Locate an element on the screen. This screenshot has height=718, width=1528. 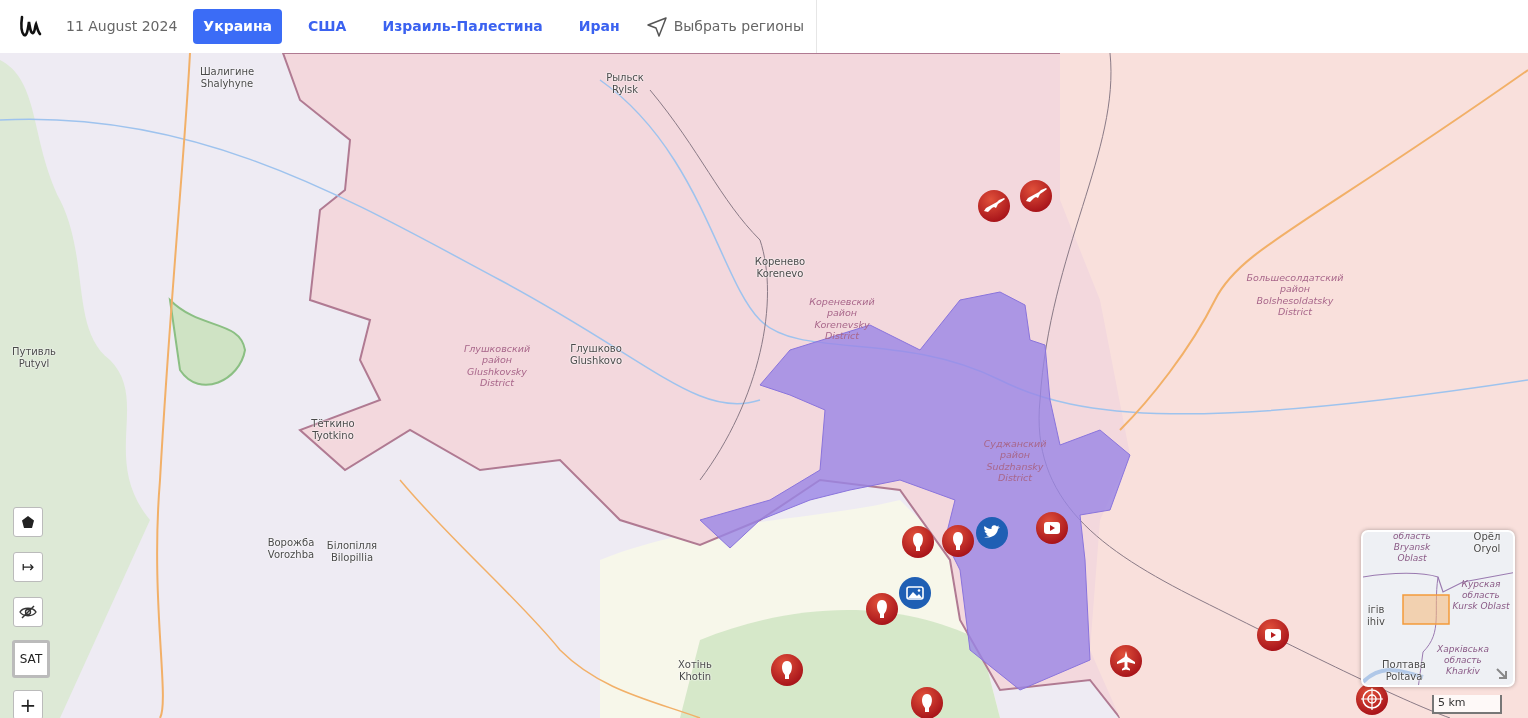
place-label: Білопілля Bilopillia is located at coordinates (352, 552).